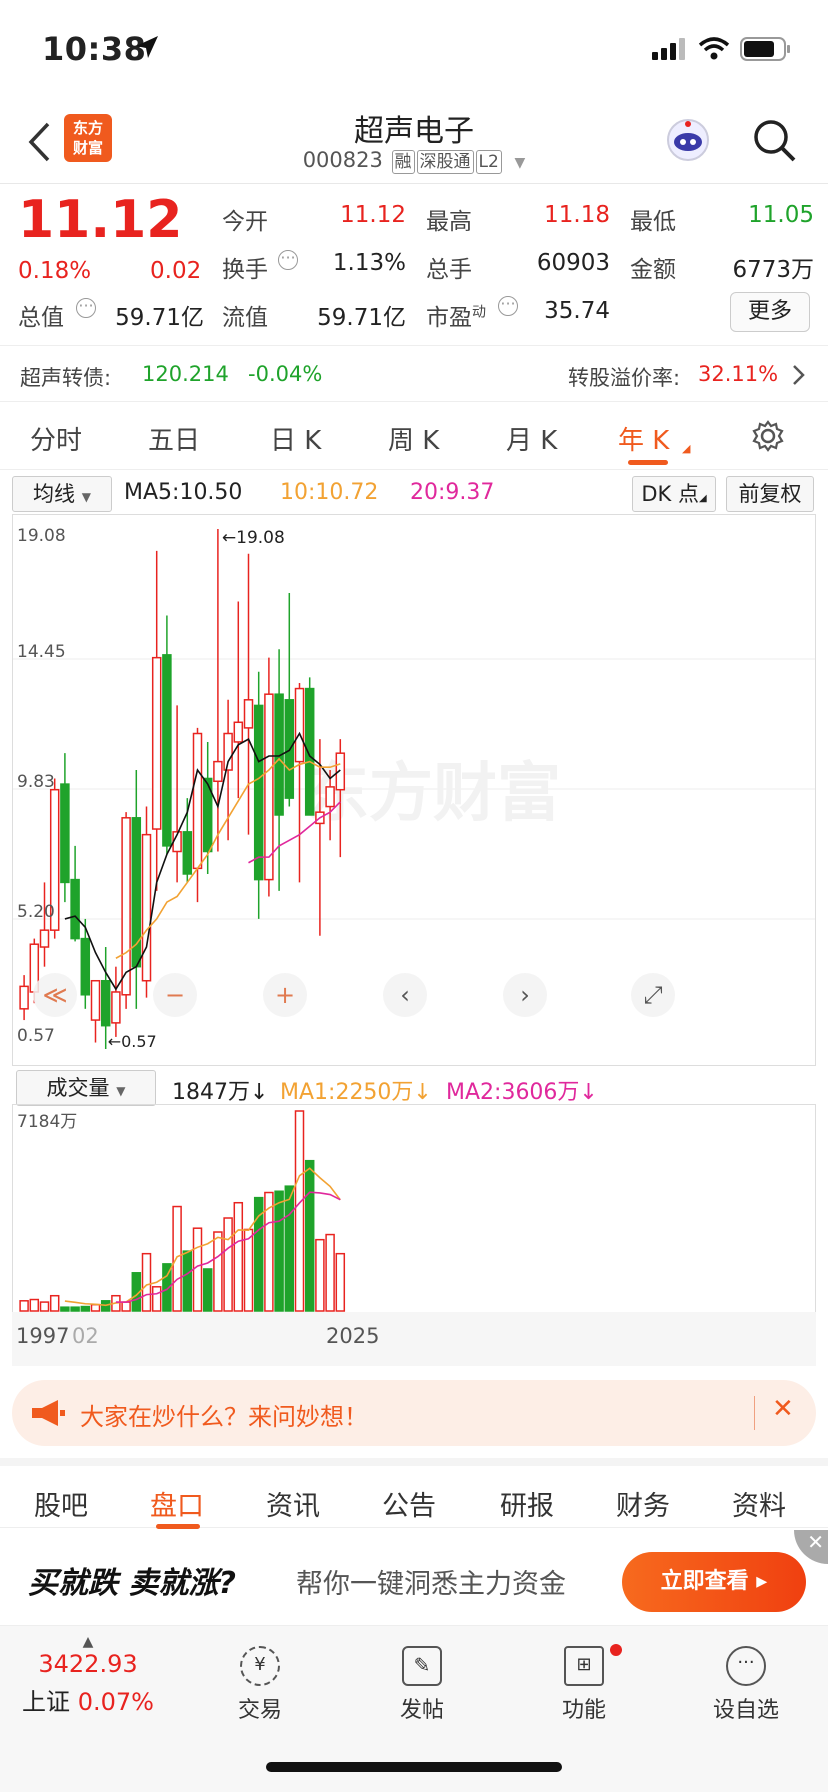  What do you see at coordinates (488, 162) in the screenshot?
I see `tag-l2: L2` at bounding box center [488, 162].